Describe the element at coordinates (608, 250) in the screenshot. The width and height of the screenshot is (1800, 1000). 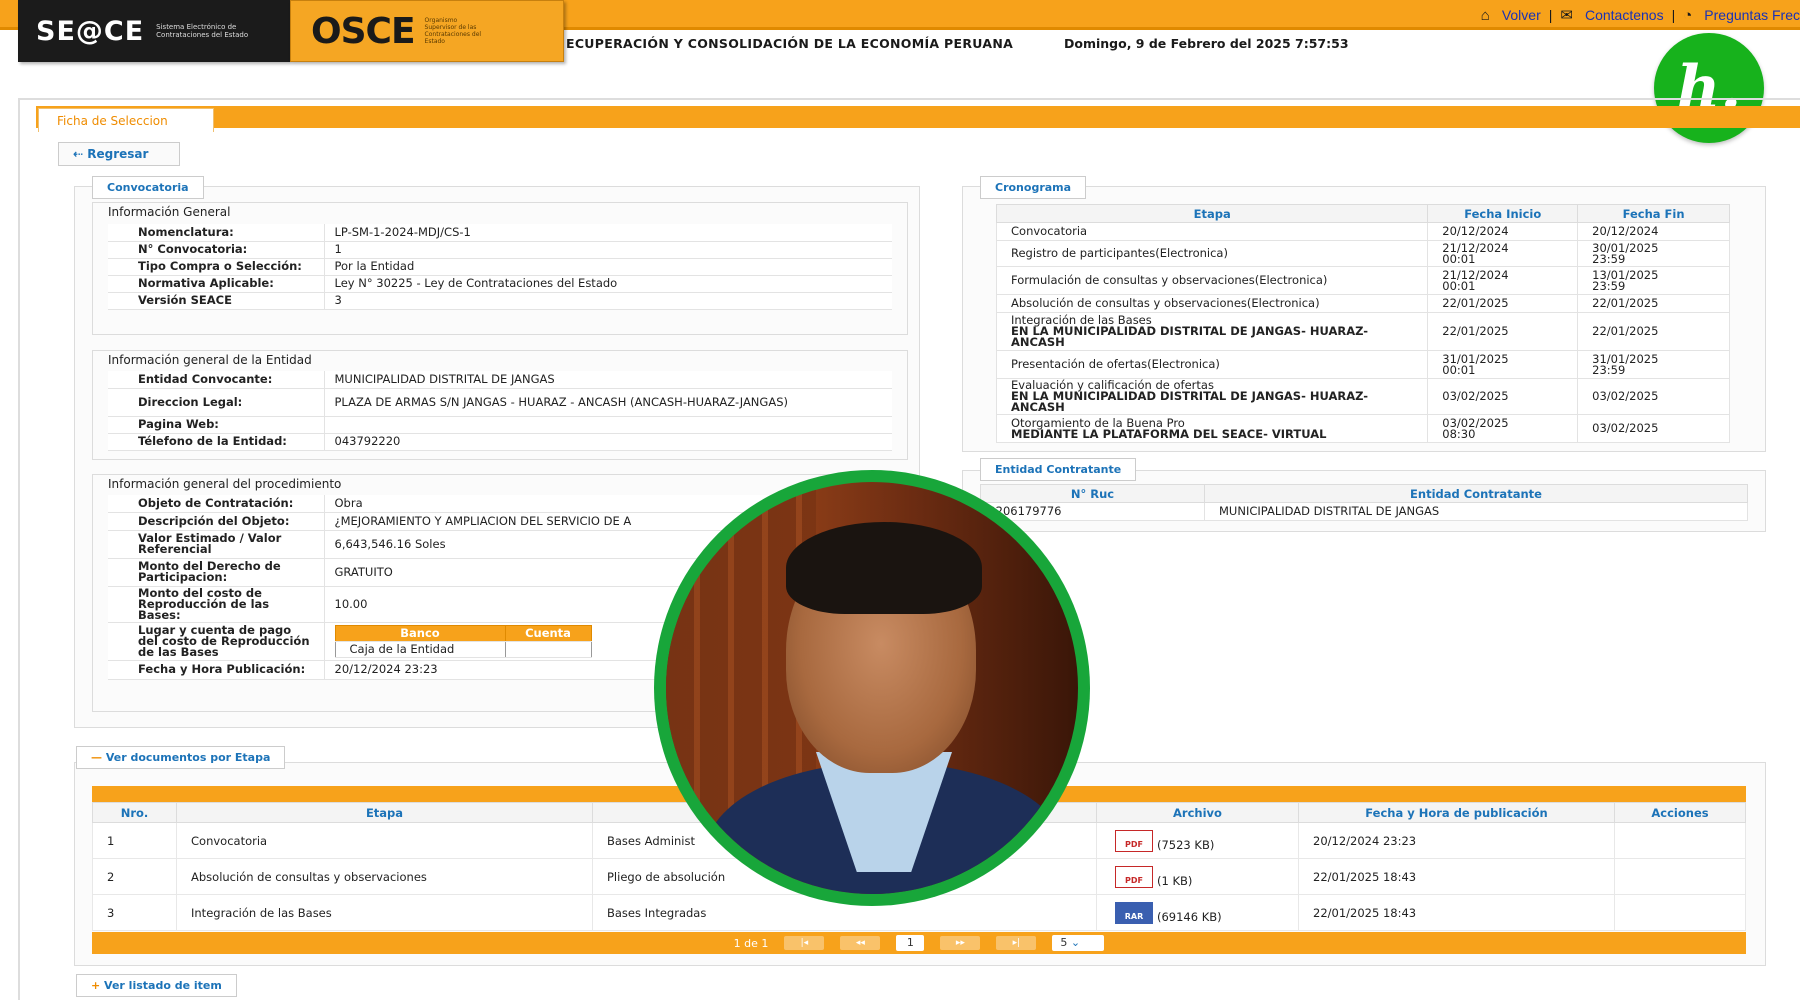
I see `info-value: 1` at that location.